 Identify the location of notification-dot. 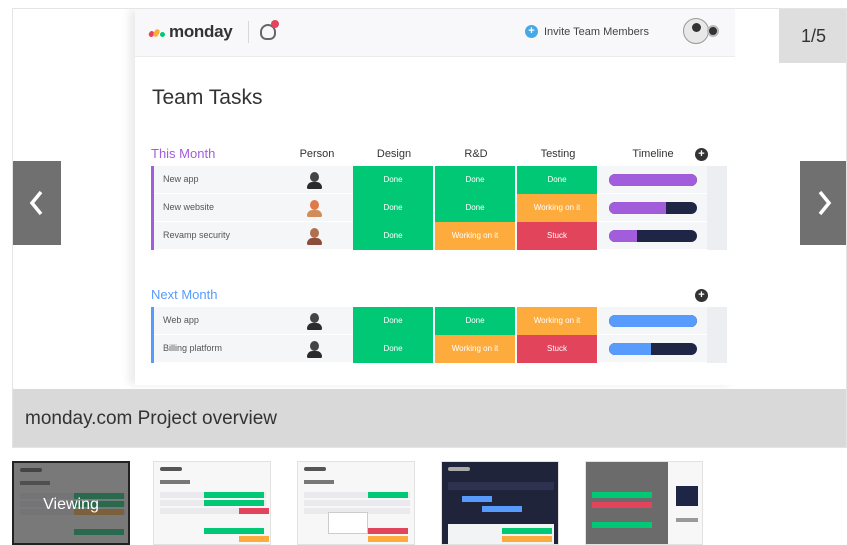
(275, 24).